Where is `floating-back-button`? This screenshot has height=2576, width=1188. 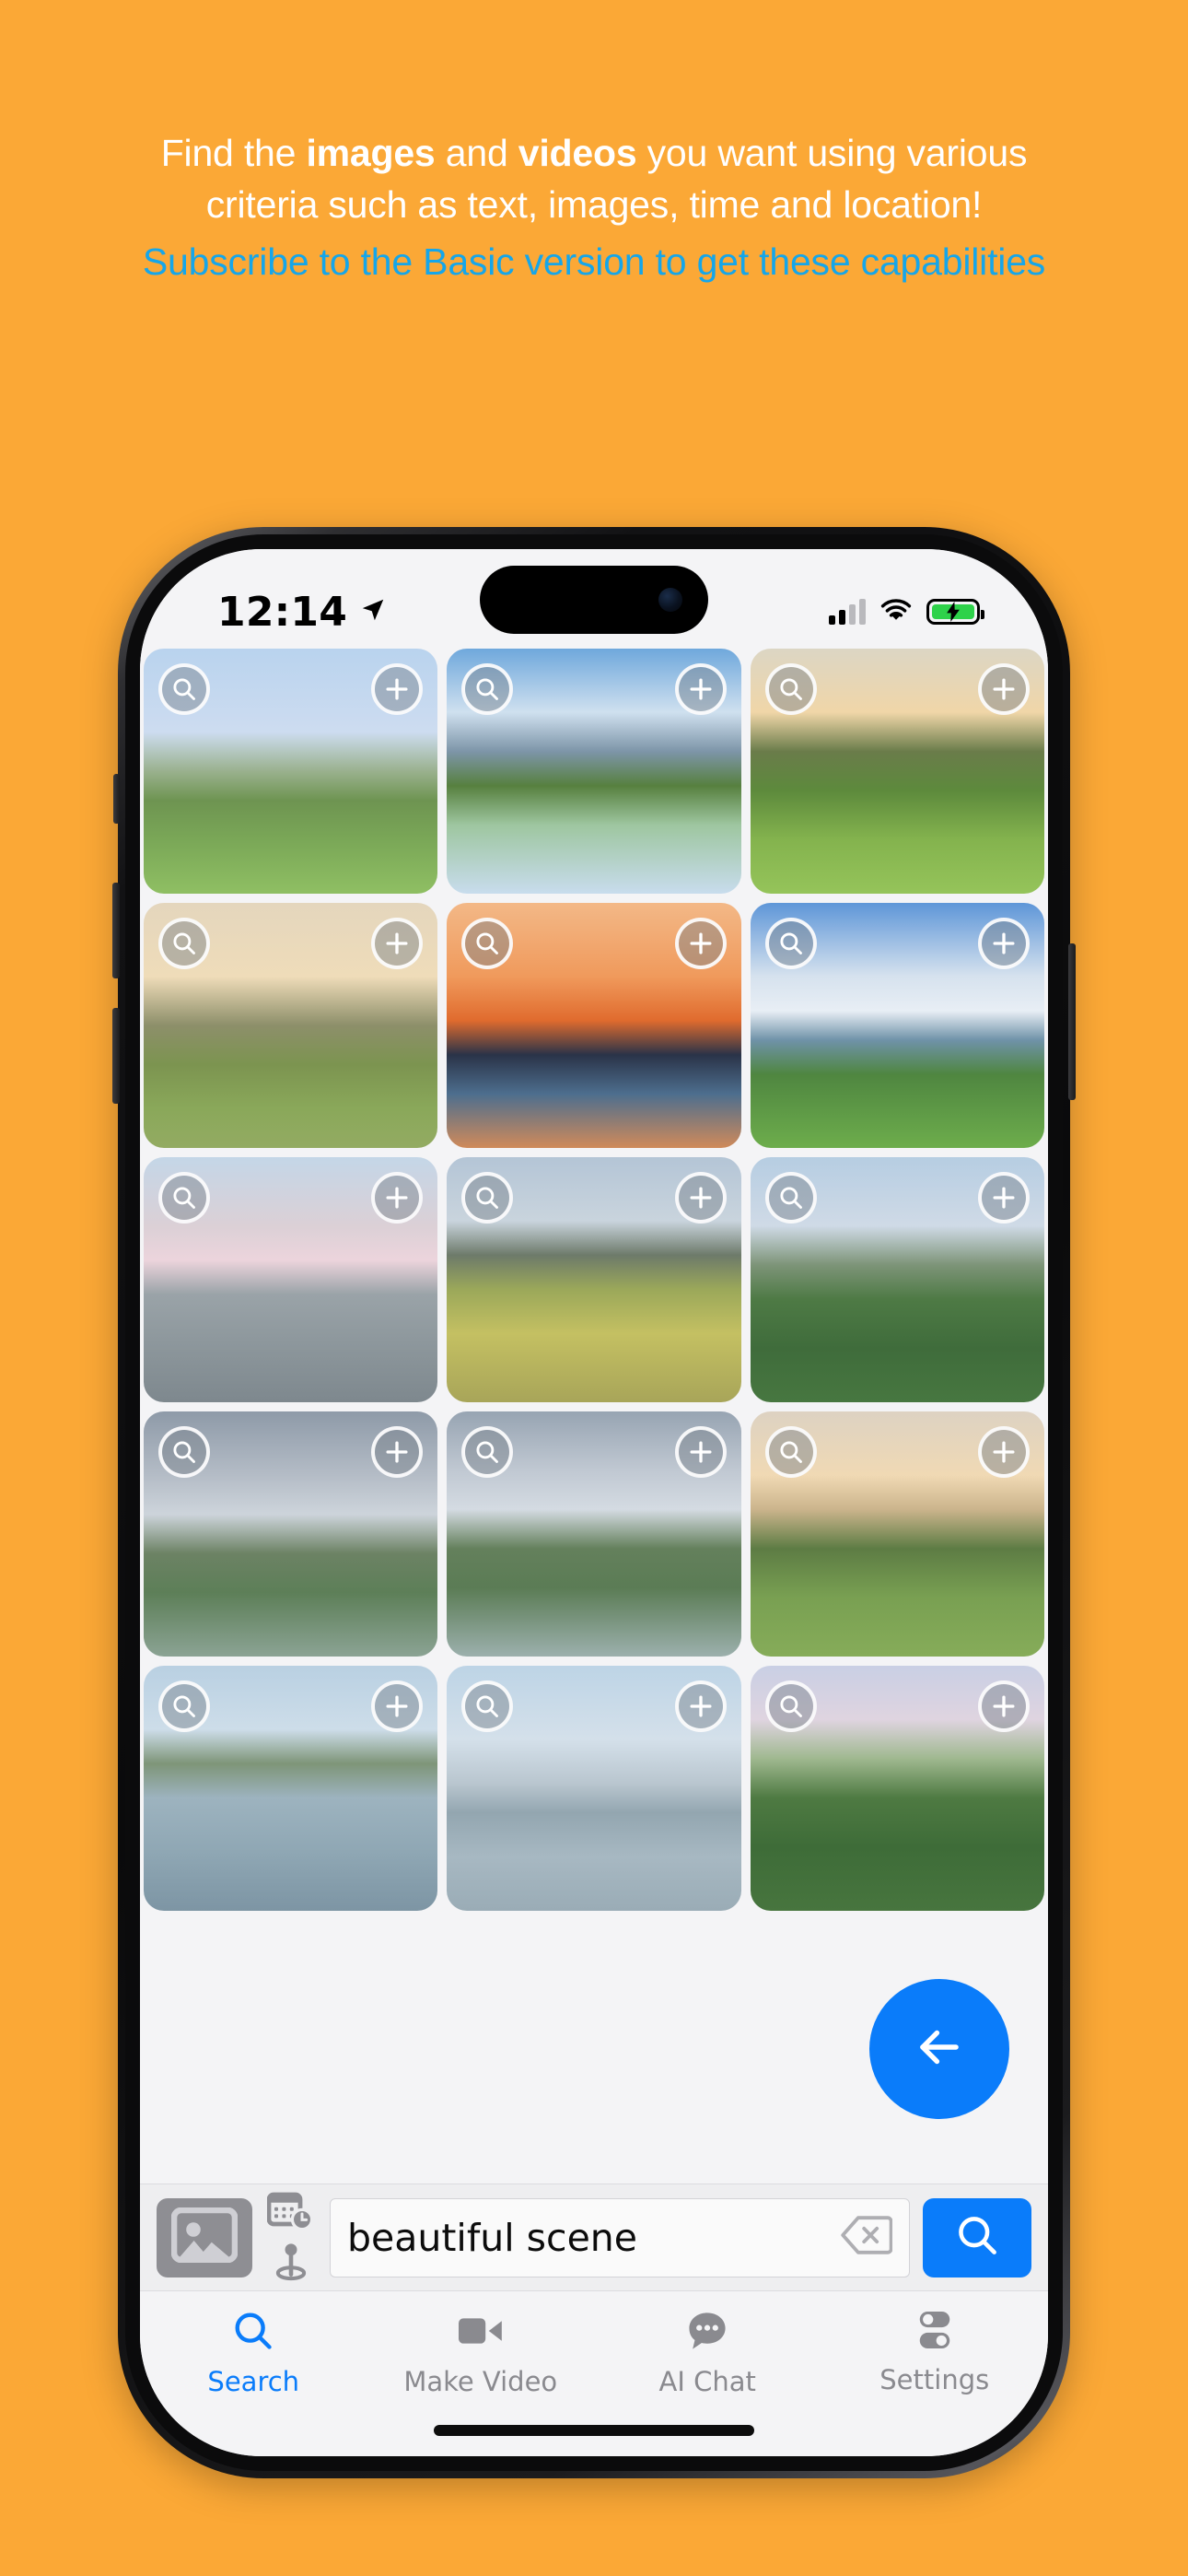
floating-back-button is located at coordinates (939, 2049).